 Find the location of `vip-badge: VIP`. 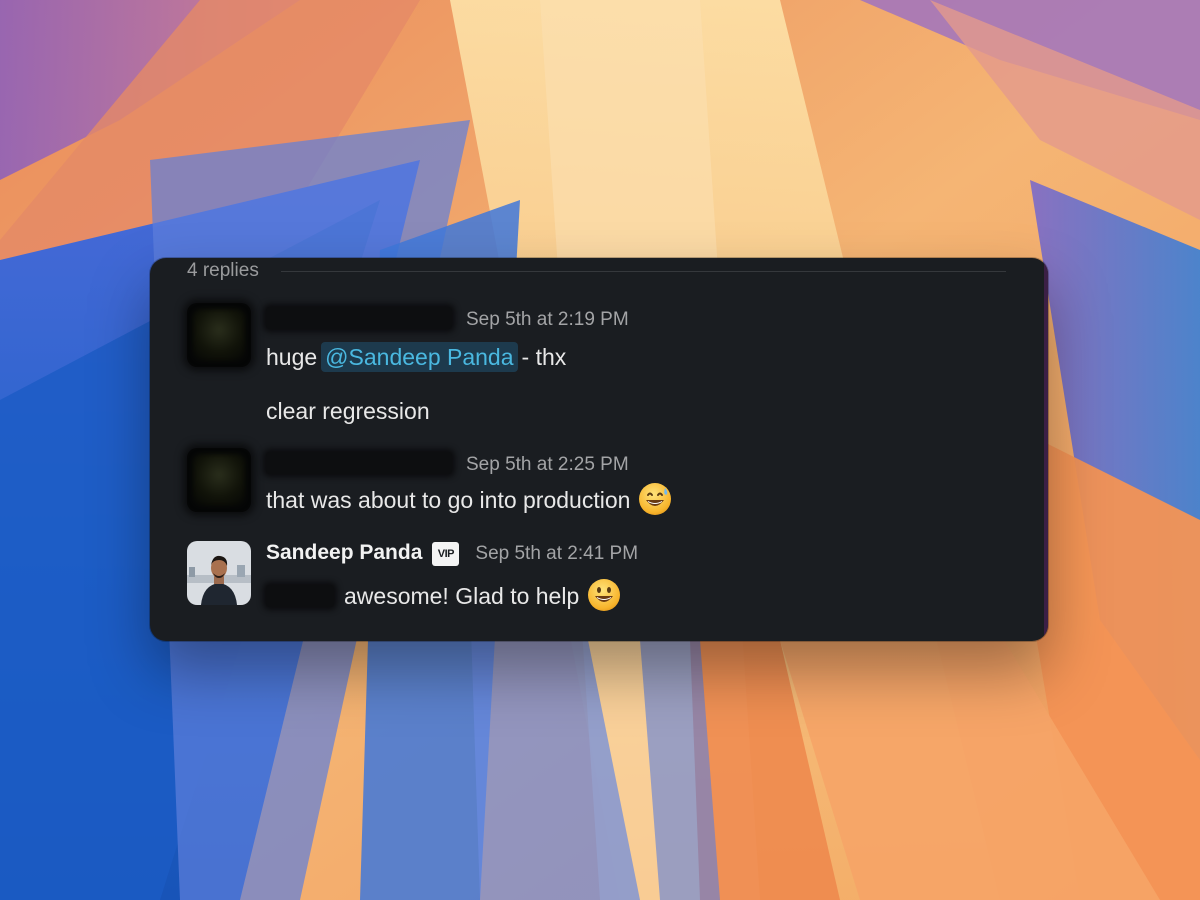

vip-badge: VIP is located at coordinates (446, 554).